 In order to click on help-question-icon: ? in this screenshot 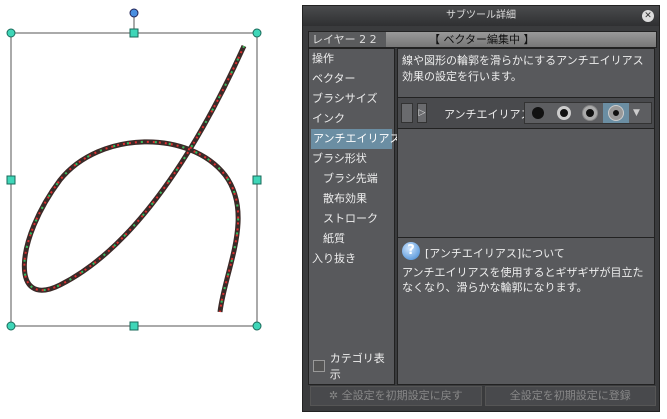, I will do `click(411, 251)`.